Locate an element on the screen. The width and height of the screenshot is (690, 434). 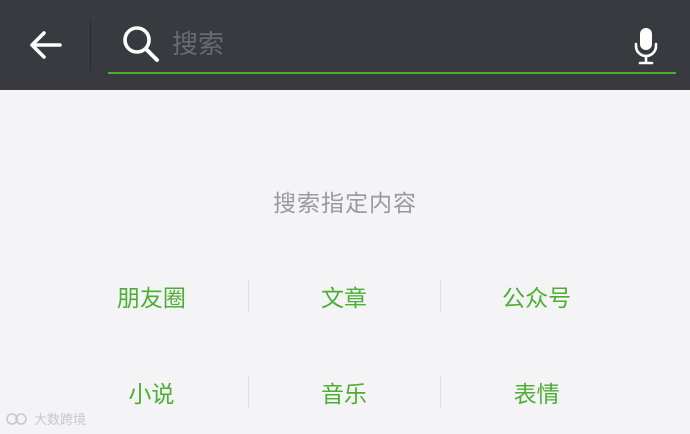
category-moments: 朋友圈 is located at coordinates (151, 296).